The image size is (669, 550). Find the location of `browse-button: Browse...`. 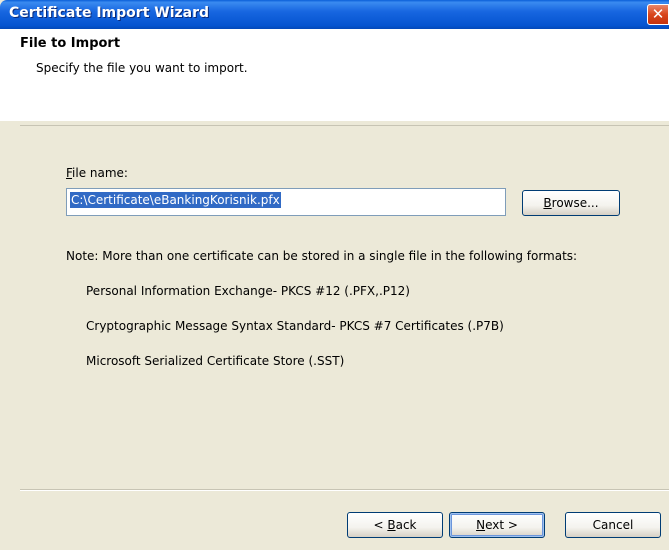

browse-button: Browse... is located at coordinates (571, 203).